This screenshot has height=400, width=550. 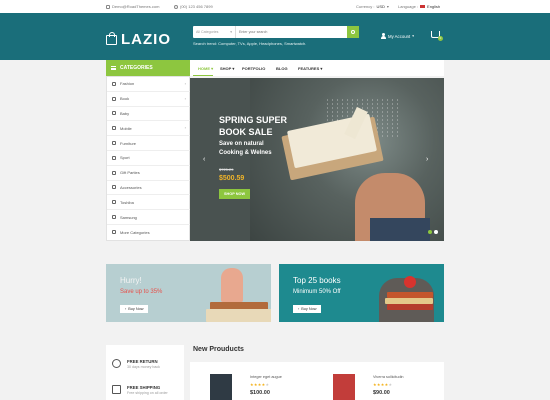 I want to click on banner-headline: Top 25 books, so click(x=317, y=280).